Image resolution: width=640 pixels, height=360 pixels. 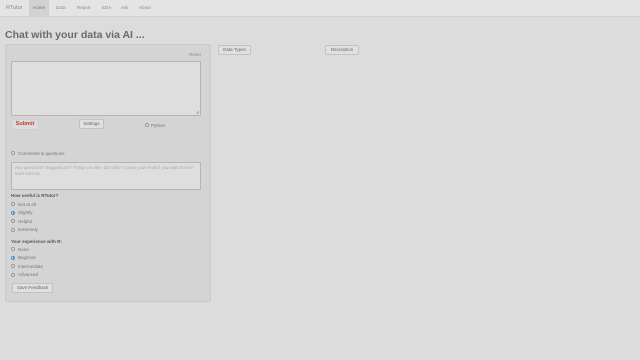 What do you see at coordinates (13, 274) in the screenshot?
I see `exp-radio-advanced` at bounding box center [13, 274].